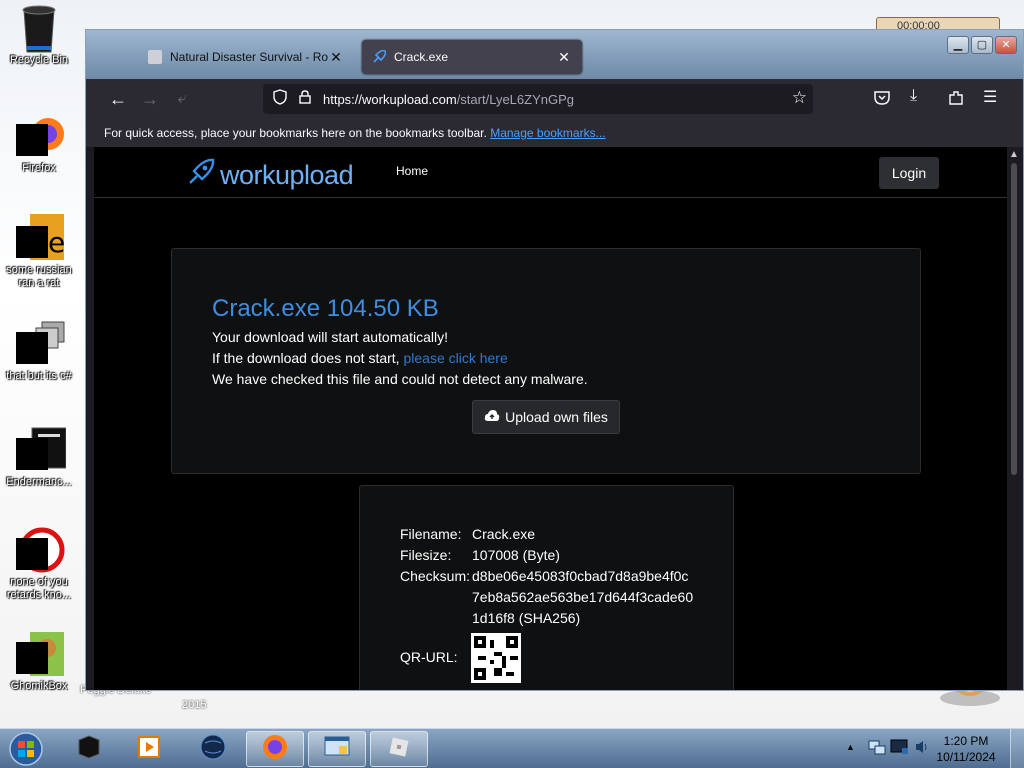  I want to click on filename-row: Filename: Crack.exe, so click(467, 534).